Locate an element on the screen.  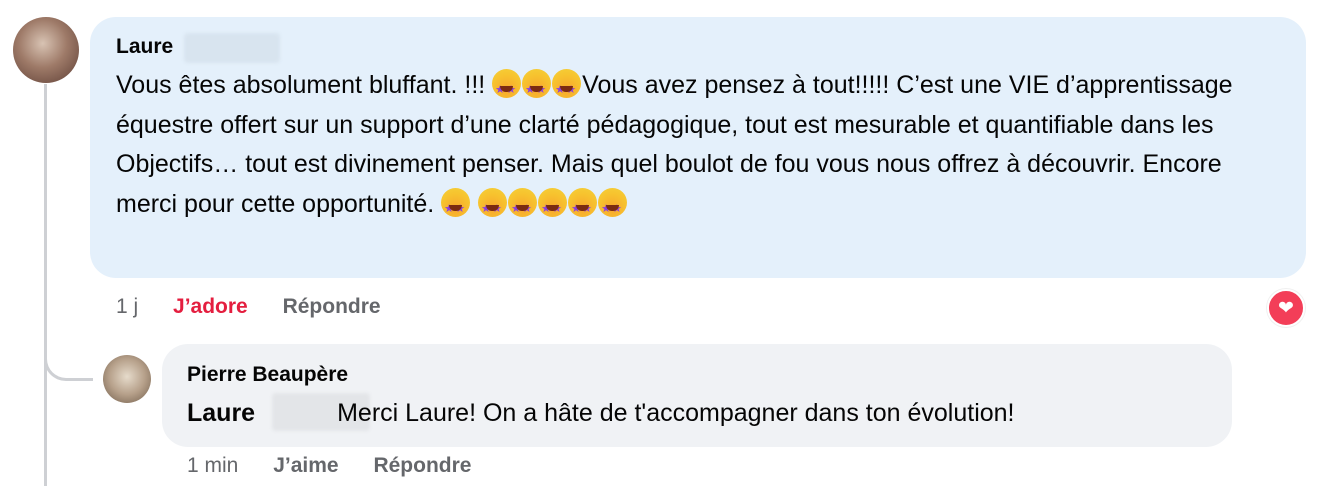
comment-actions: 1 j J’adore Répondre is located at coordinates (263, 307).